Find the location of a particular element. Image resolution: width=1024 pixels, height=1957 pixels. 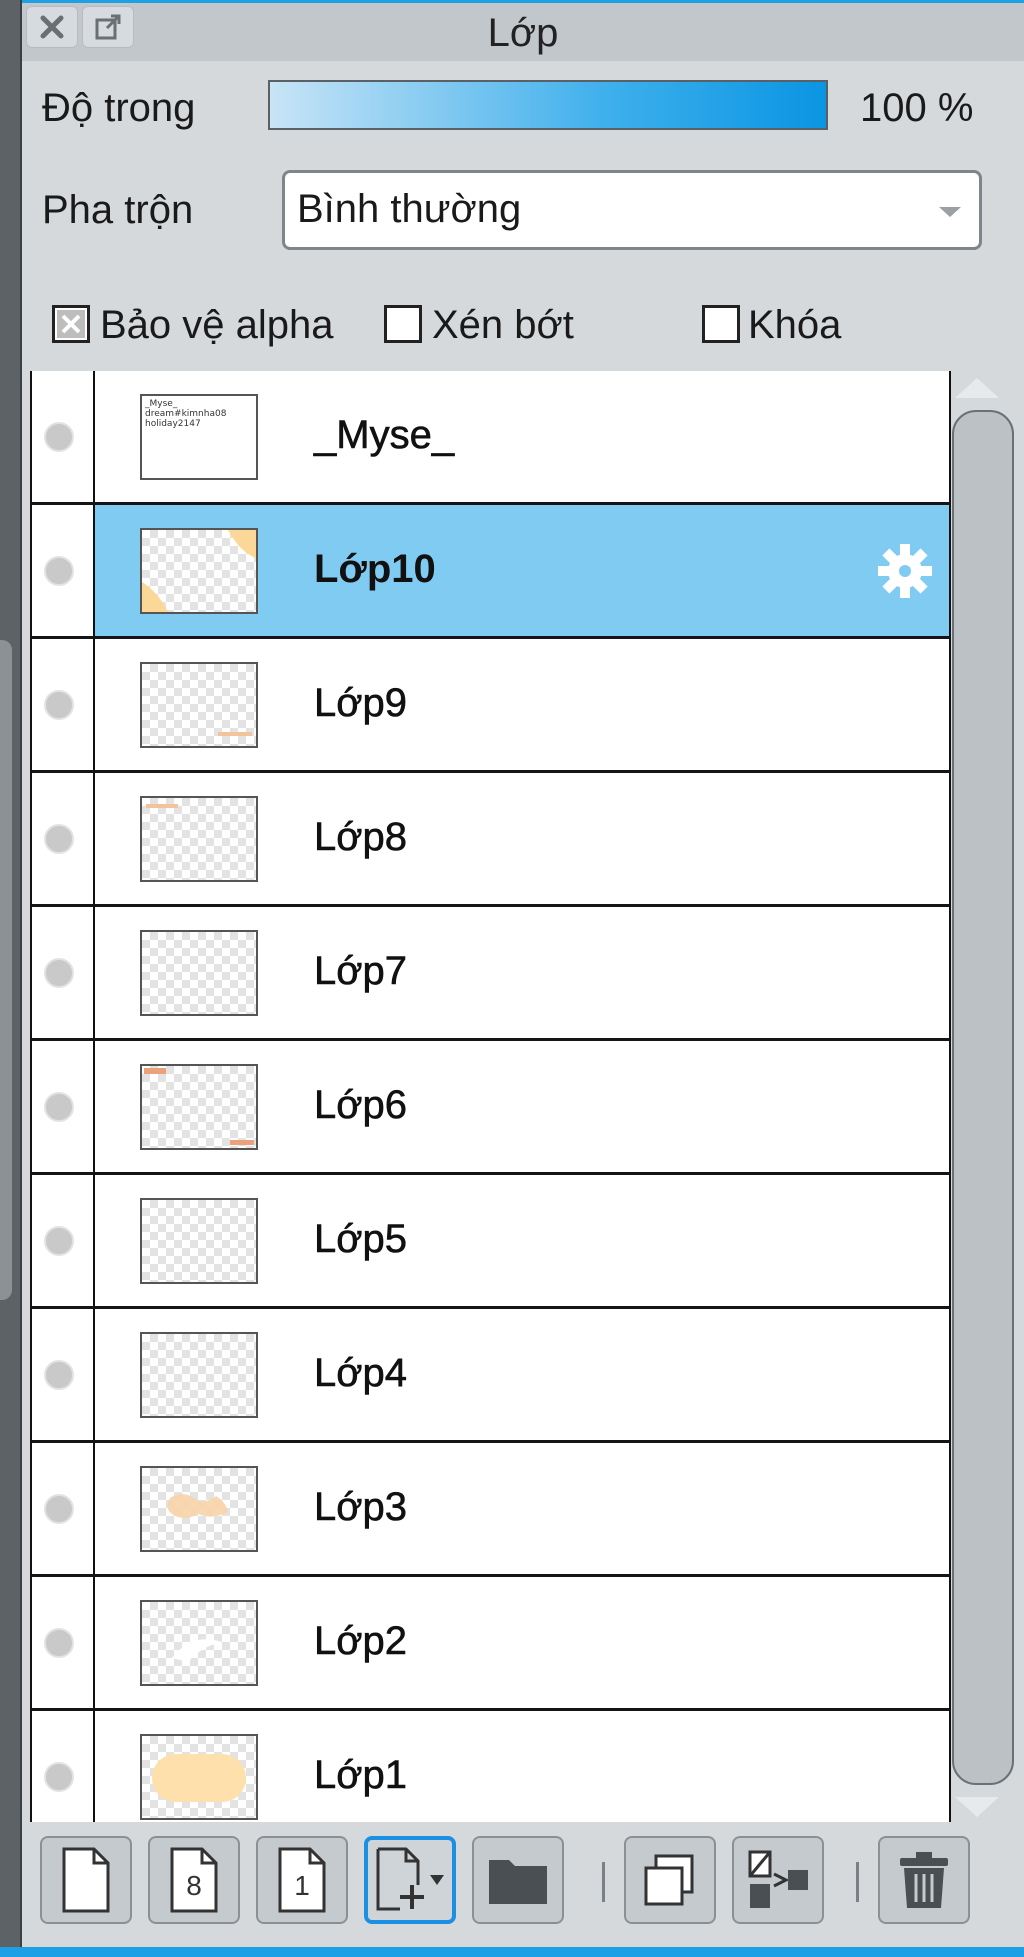

duplicate-layer-icon is located at coordinates (669, 1880).